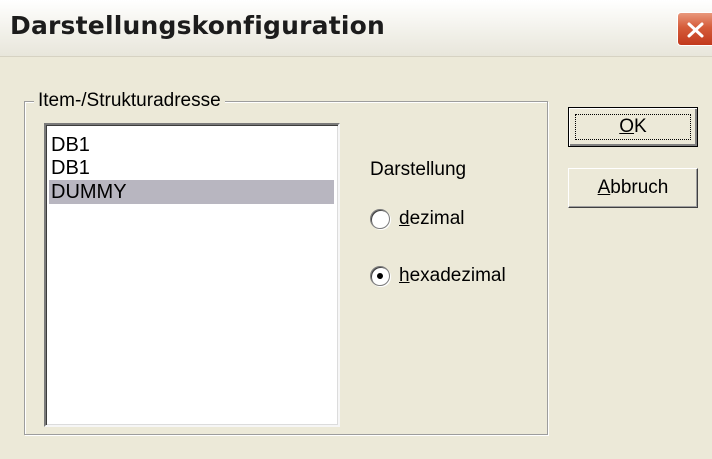  I want to click on close-icon, so click(695, 30).